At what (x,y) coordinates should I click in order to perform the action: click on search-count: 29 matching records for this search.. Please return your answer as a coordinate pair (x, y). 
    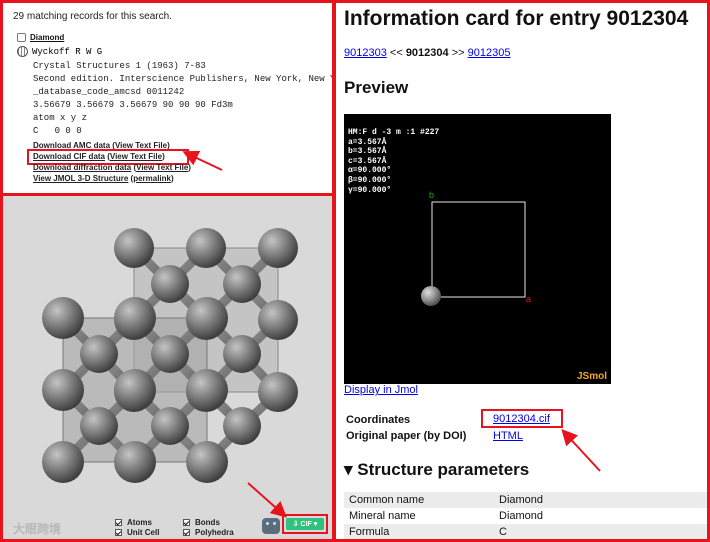
    Looking at the image, I should click on (92, 16).